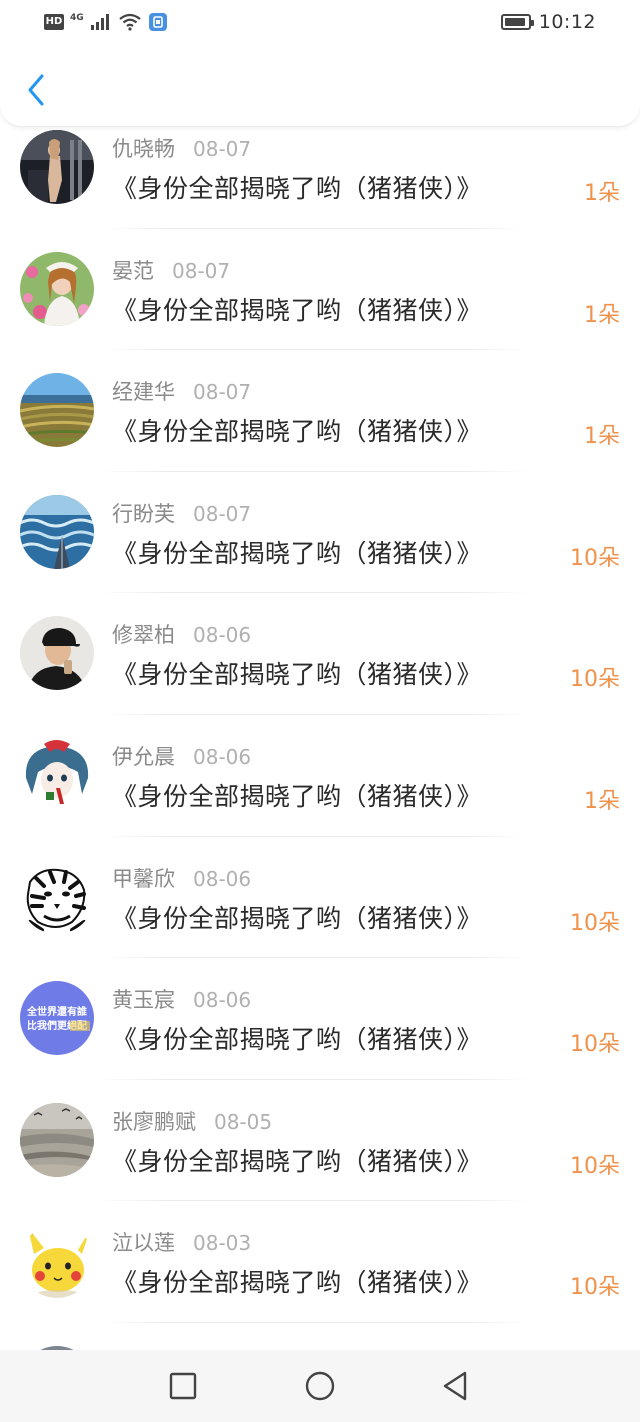 The width and height of the screenshot is (640, 1422). Describe the element at coordinates (320, 85) in the screenshot. I see `top-app-bar` at that location.